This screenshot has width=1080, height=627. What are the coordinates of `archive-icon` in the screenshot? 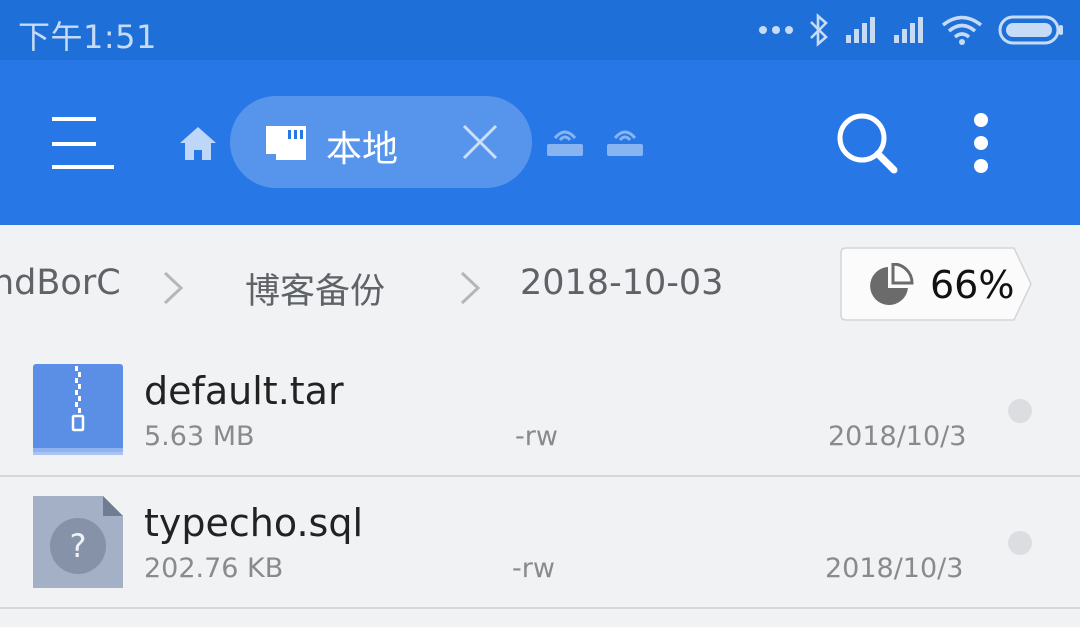 It's located at (78, 409).